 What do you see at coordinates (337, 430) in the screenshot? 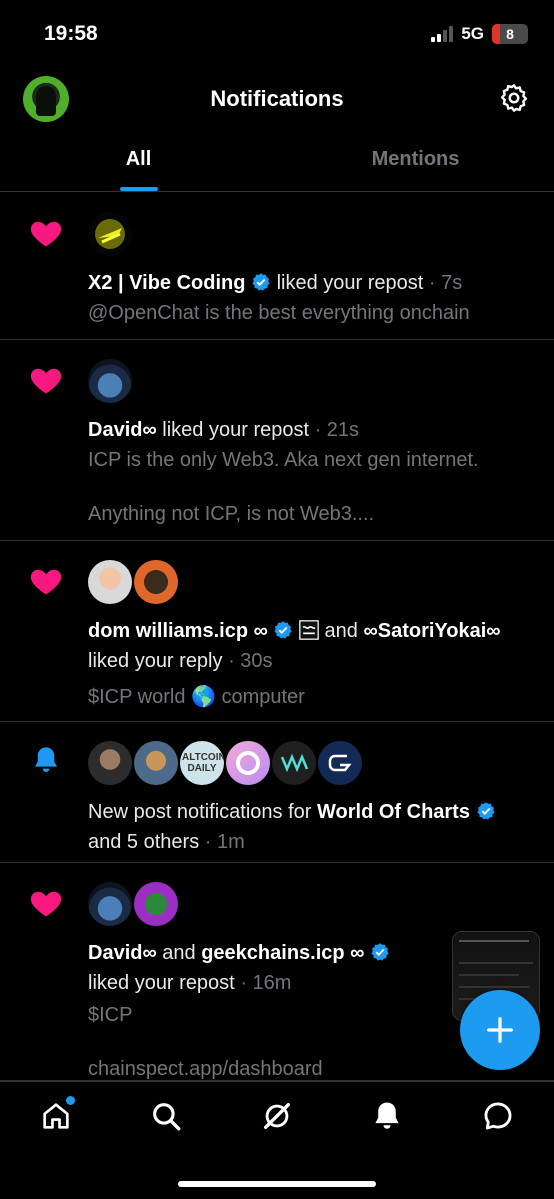
I see `notification-time: · 21s` at bounding box center [337, 430].